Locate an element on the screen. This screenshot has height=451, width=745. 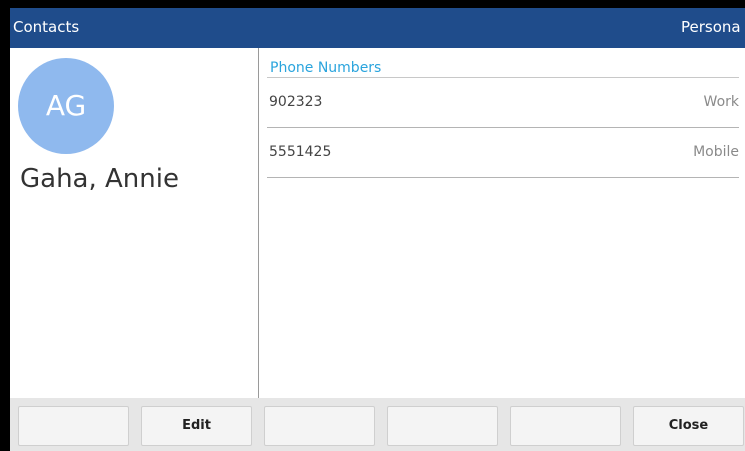
phone-number: 902323 is located at coordinates (296, 102).